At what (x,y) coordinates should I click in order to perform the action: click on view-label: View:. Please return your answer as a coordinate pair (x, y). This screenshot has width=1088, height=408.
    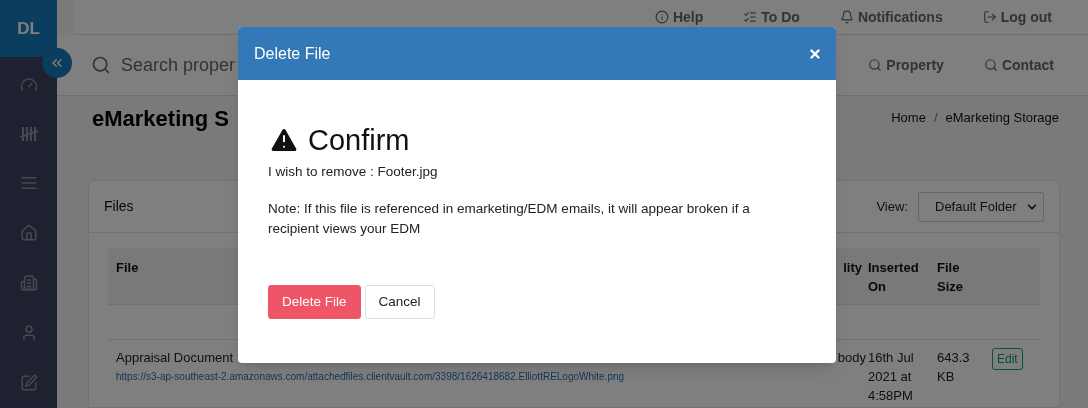
    Looking at the image, I should click on (892, 206).